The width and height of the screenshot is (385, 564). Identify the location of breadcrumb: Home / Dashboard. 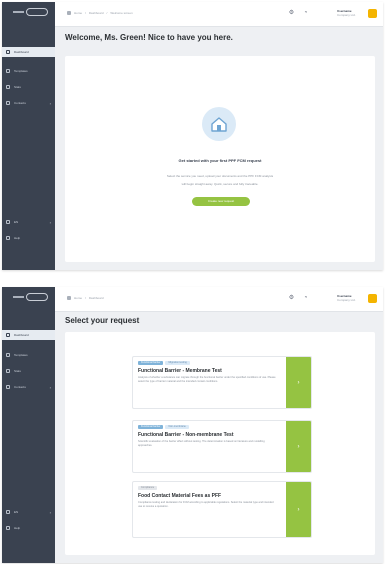
(85, 298).